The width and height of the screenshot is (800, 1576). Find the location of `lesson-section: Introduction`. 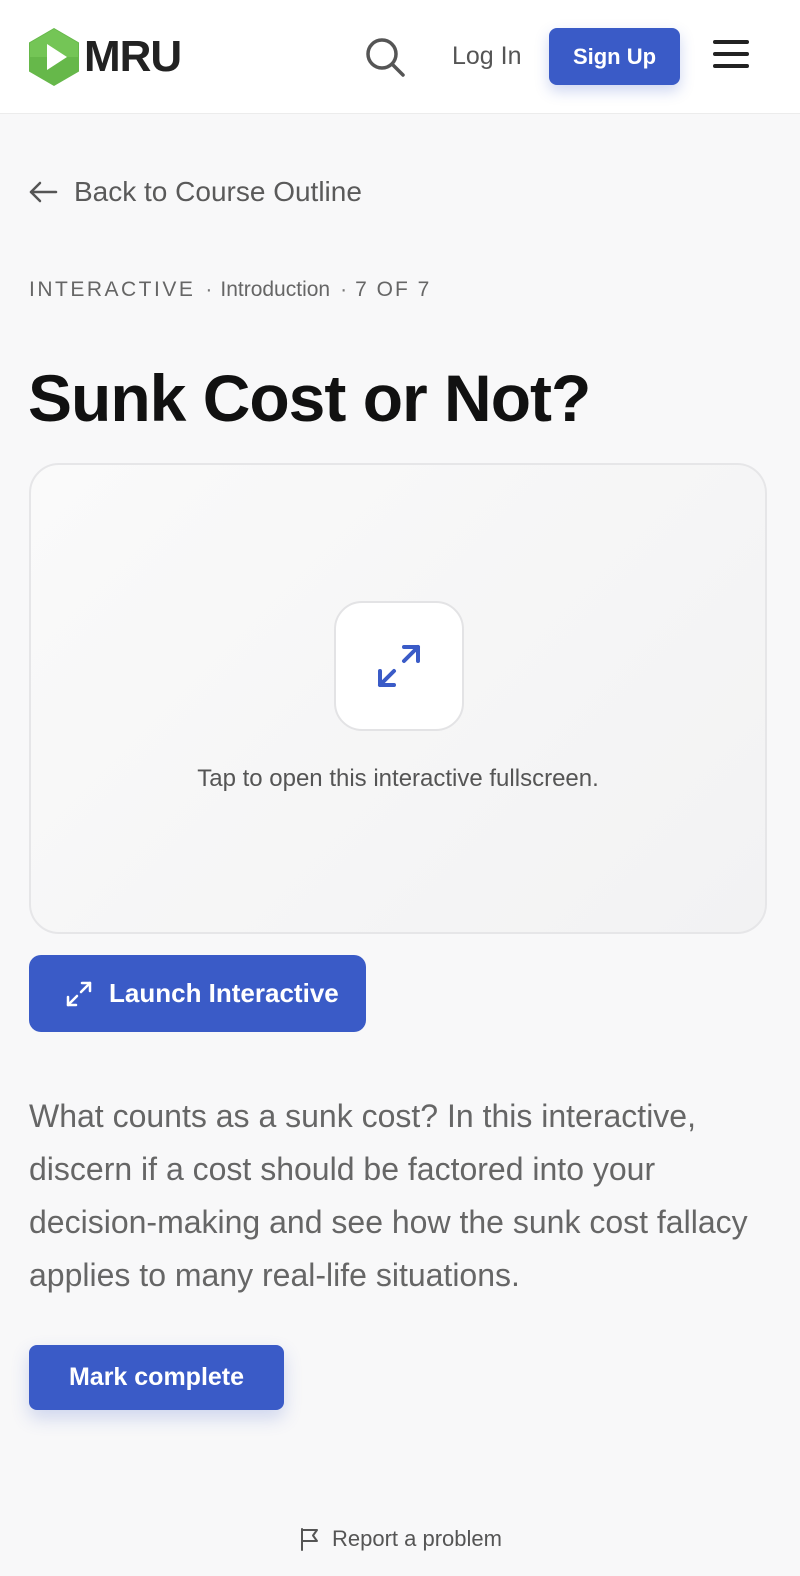

lesson-section: Introduction is located at coordinates (275, 289).